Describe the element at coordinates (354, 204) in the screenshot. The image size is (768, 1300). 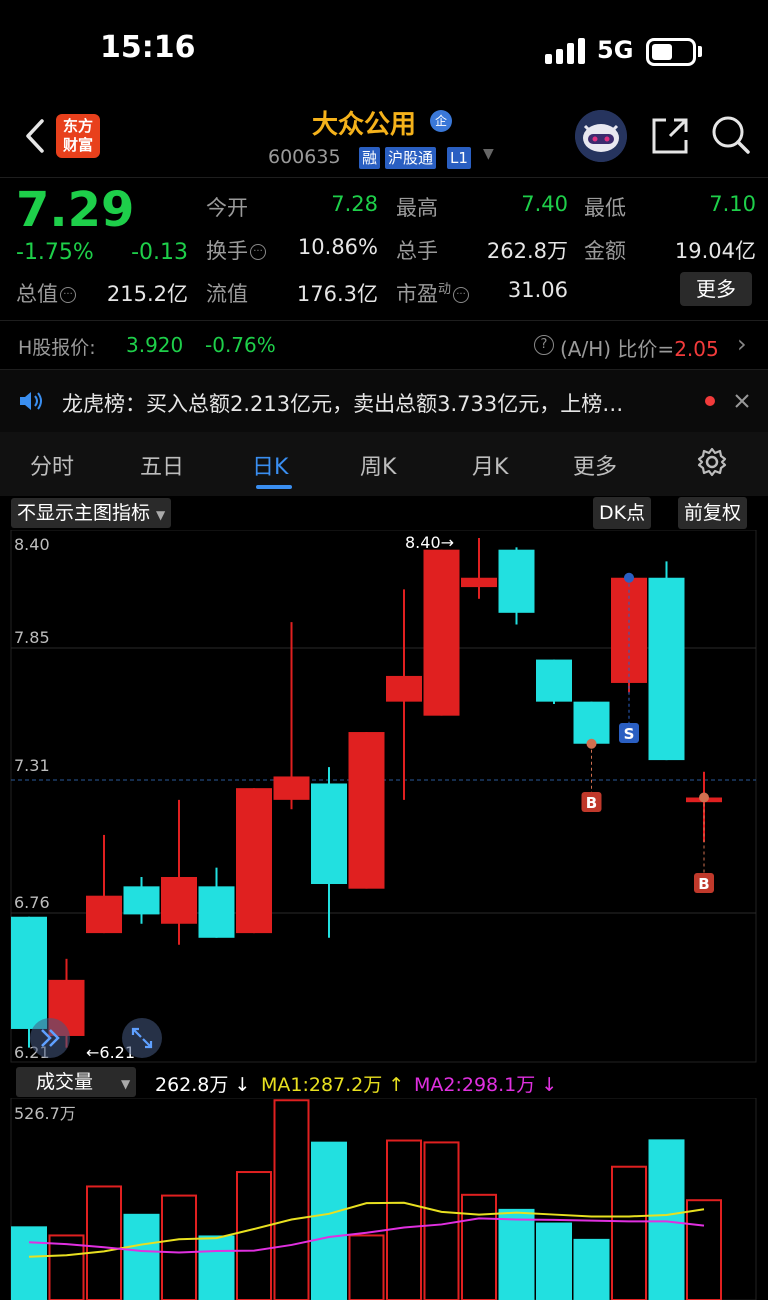
I see `open-value: 7.28` at that location.